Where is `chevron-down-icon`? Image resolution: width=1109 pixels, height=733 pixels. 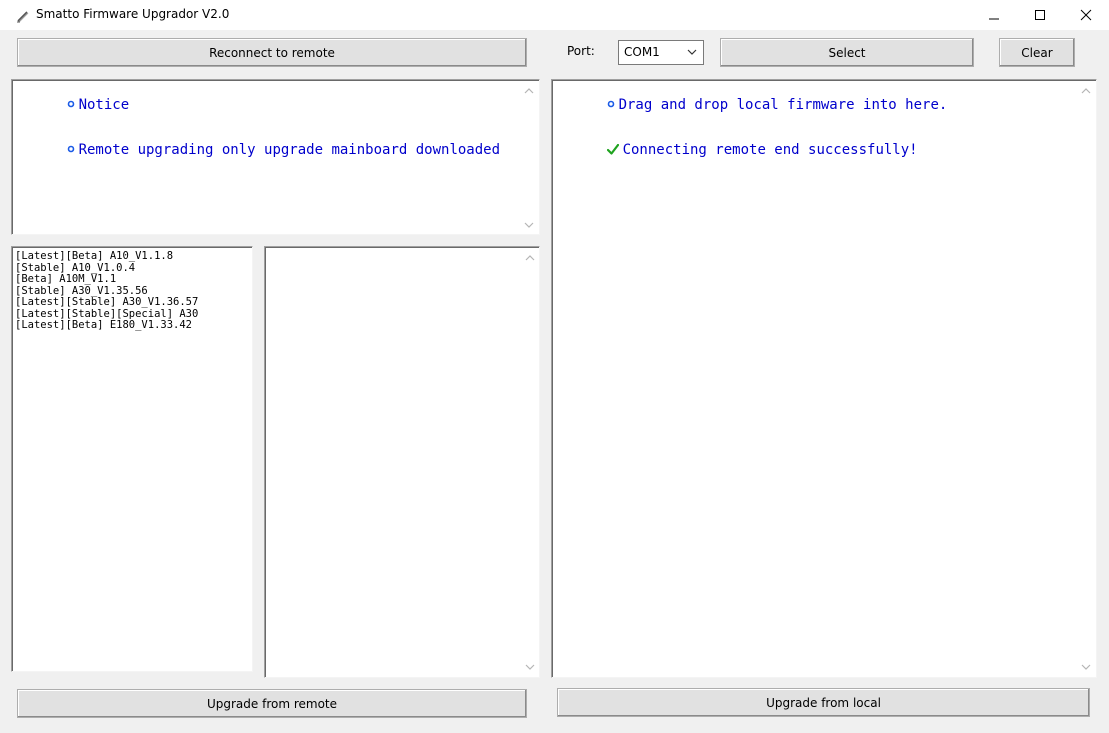 chevron-down-icon is located at coordinates (692, 52).